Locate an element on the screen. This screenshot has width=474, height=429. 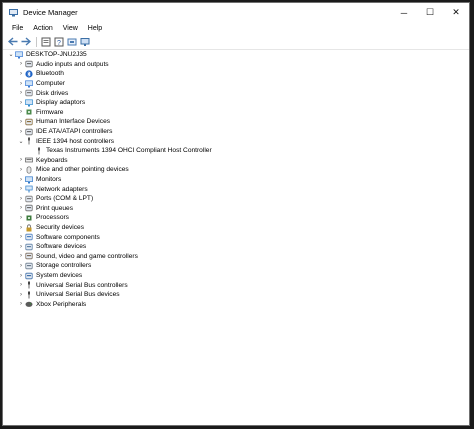
tree-category: › Keyboards is located at coordinates (42, 161).